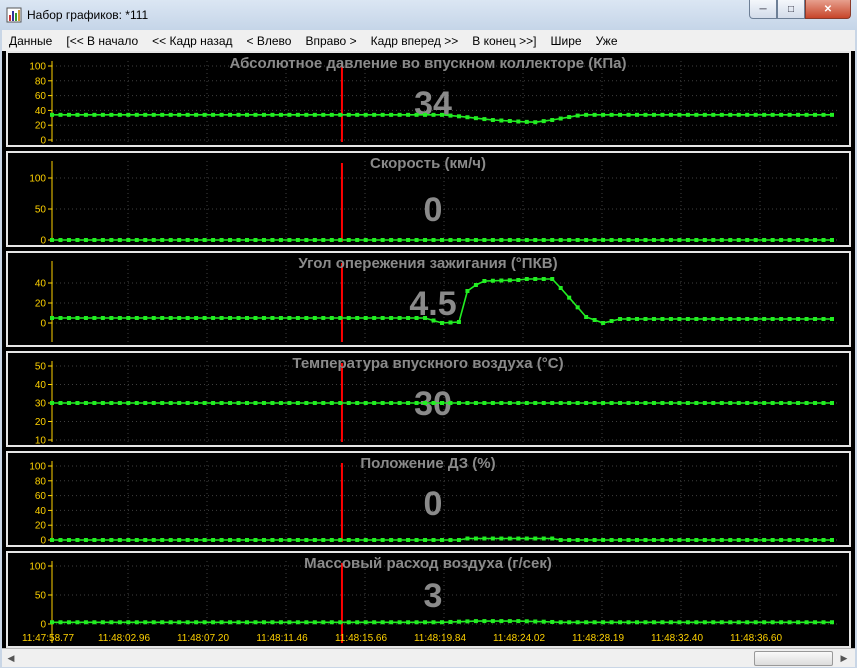  Describe the element at coordinates (793, 658) in the screenshot. I see `scrollbar-thumb` at that location.